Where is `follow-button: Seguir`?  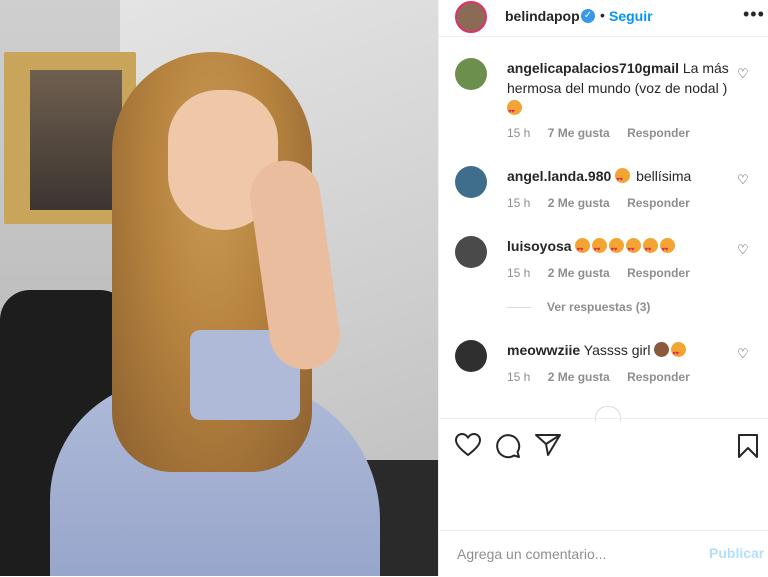 follow-button: Seguir is located at coordinates (631, 16).